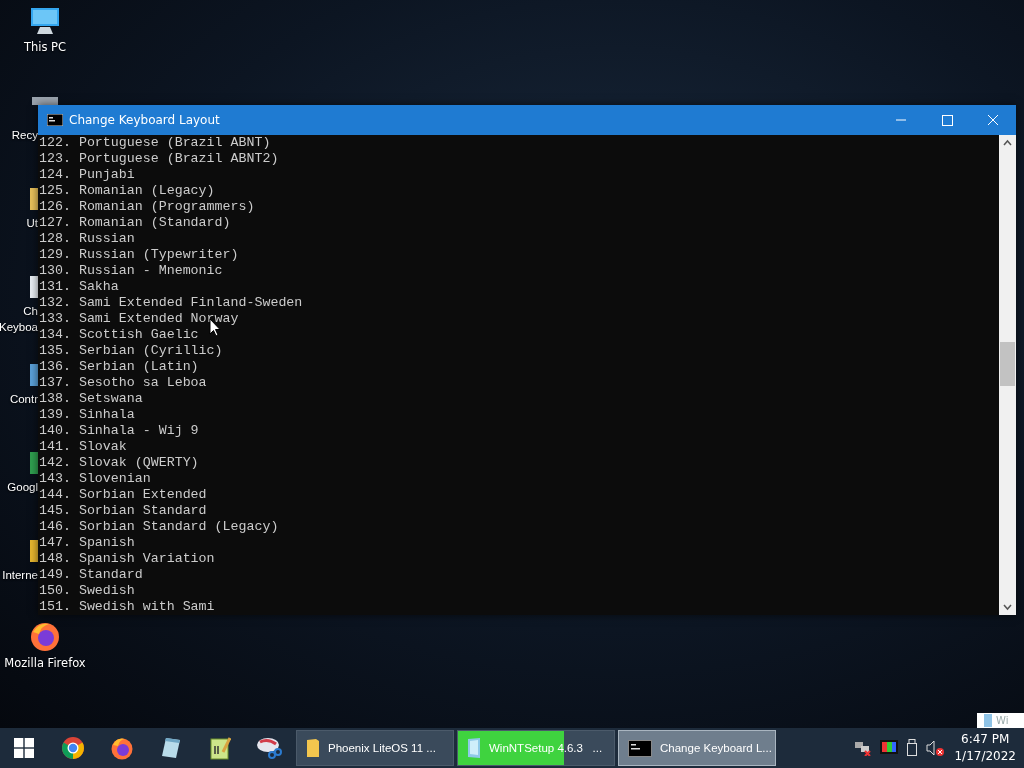 Image resolution: width=1024 pixels, height=768 pixels. I want to click on network-error-icon, so click(863, 748).